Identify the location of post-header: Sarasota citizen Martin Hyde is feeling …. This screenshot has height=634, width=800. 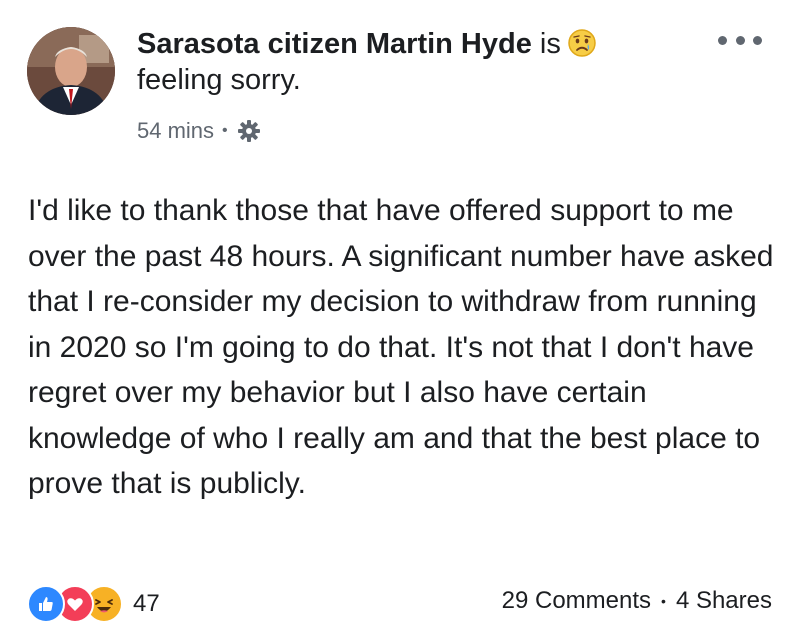
(417, 62).